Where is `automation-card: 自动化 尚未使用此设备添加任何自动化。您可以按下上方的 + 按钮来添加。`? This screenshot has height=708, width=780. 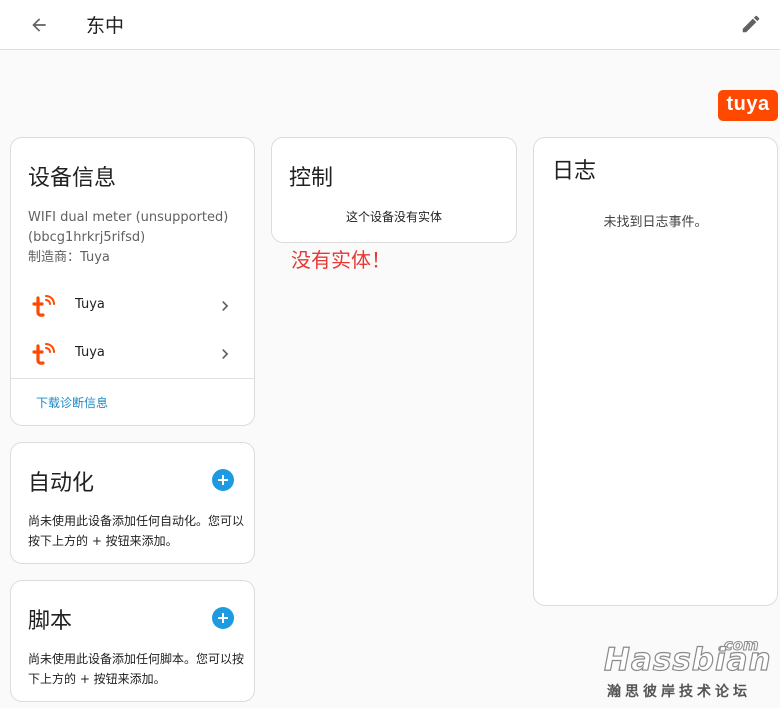
automation-card: 自动化 尚未使用此设备添加任何自动化。您可以按下上方的 + 按钮来添加。 is located at coordinates (132, 503).